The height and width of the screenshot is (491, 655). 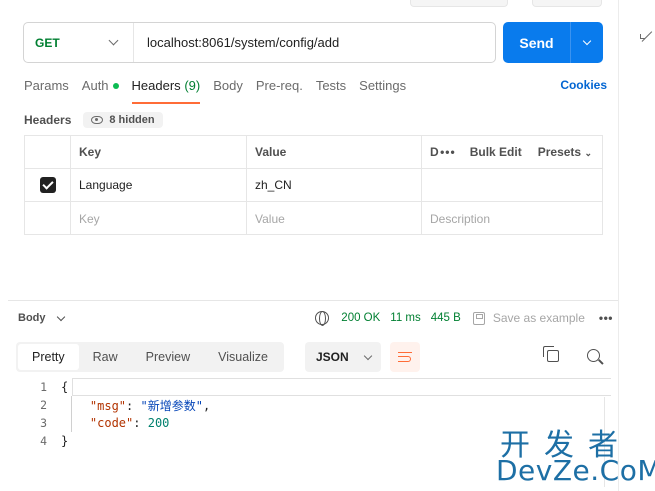 I want to click on watermark-logo: 开发者 DevZe.CoM, so click(x=575, y=455).